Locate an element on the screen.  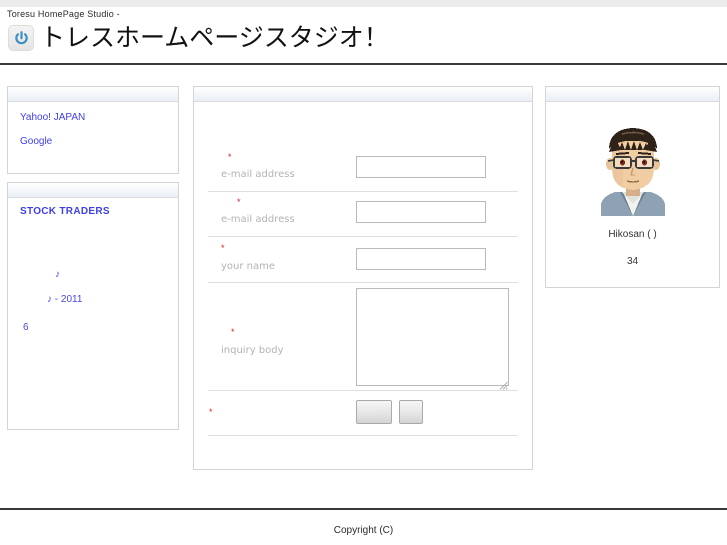
page-footer: Copyright (C) is located at coordinates (363, 526).